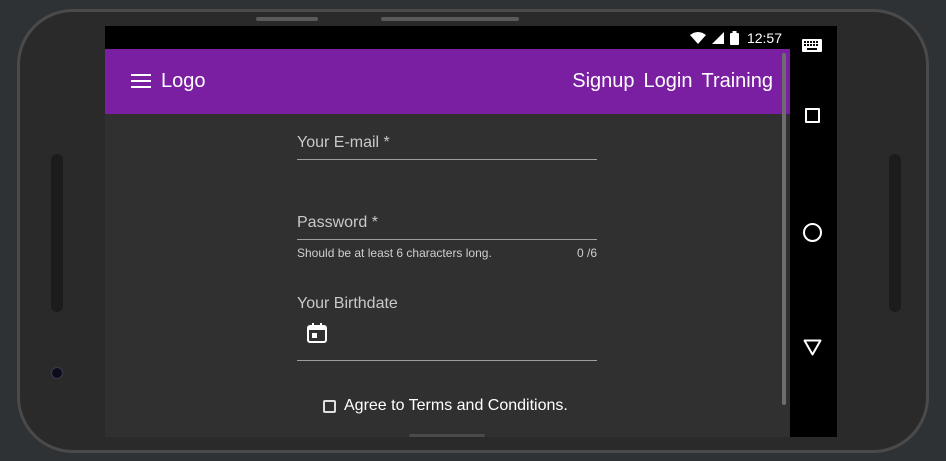 The width and height of the screenshot is (946, 461). What do you see at coordinates (317, 333) in the screenshot?
I see `calendar-icon` at bounding box center [317, 333].